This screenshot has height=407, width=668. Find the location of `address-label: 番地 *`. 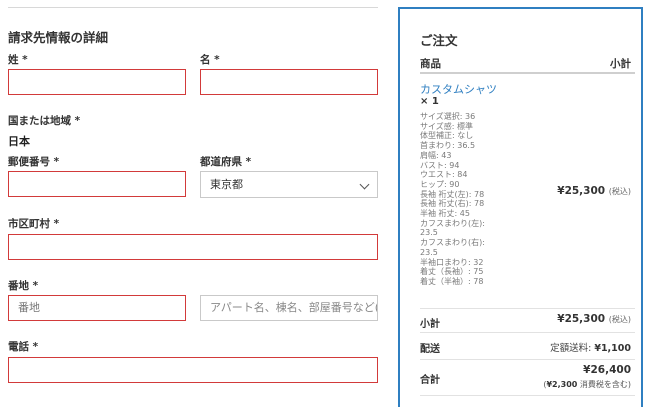

address-label: 番地 * is located at coordinates (23, 286).